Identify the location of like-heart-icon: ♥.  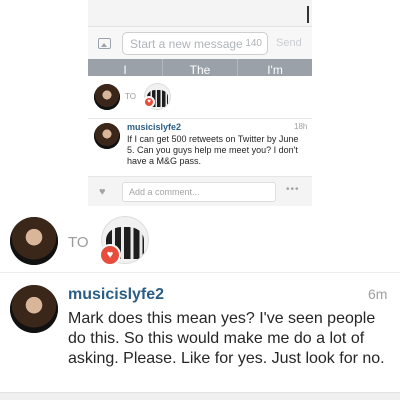
(102, 192).